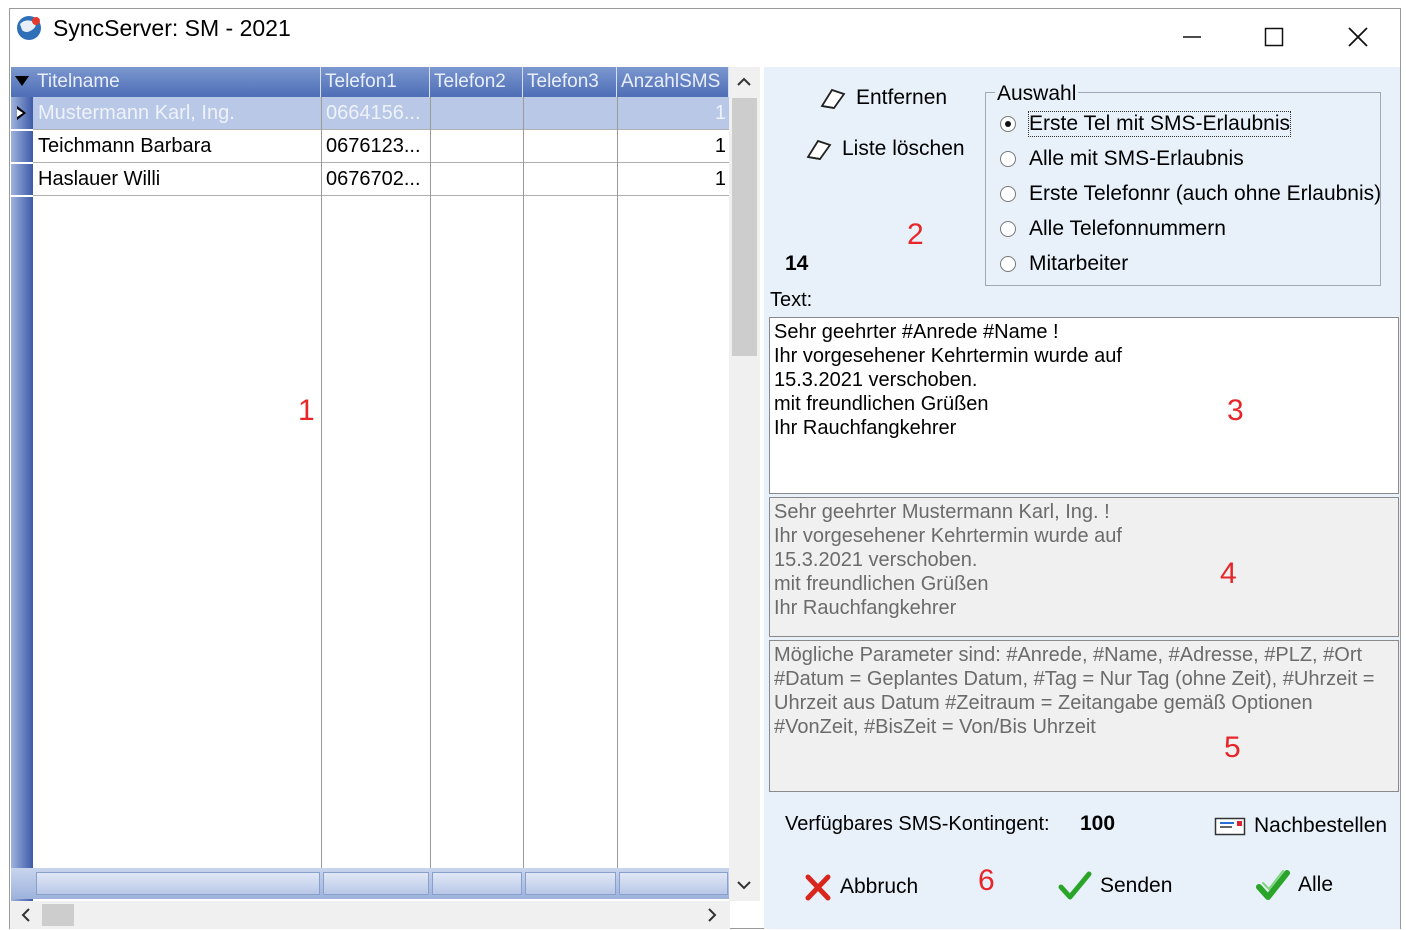 The width and height of the screenshot is (1406, 930). What do you see at coordinates (29, 28) in the screenshot?
I see `app-globe-icon` at bounding box center [29, 28].